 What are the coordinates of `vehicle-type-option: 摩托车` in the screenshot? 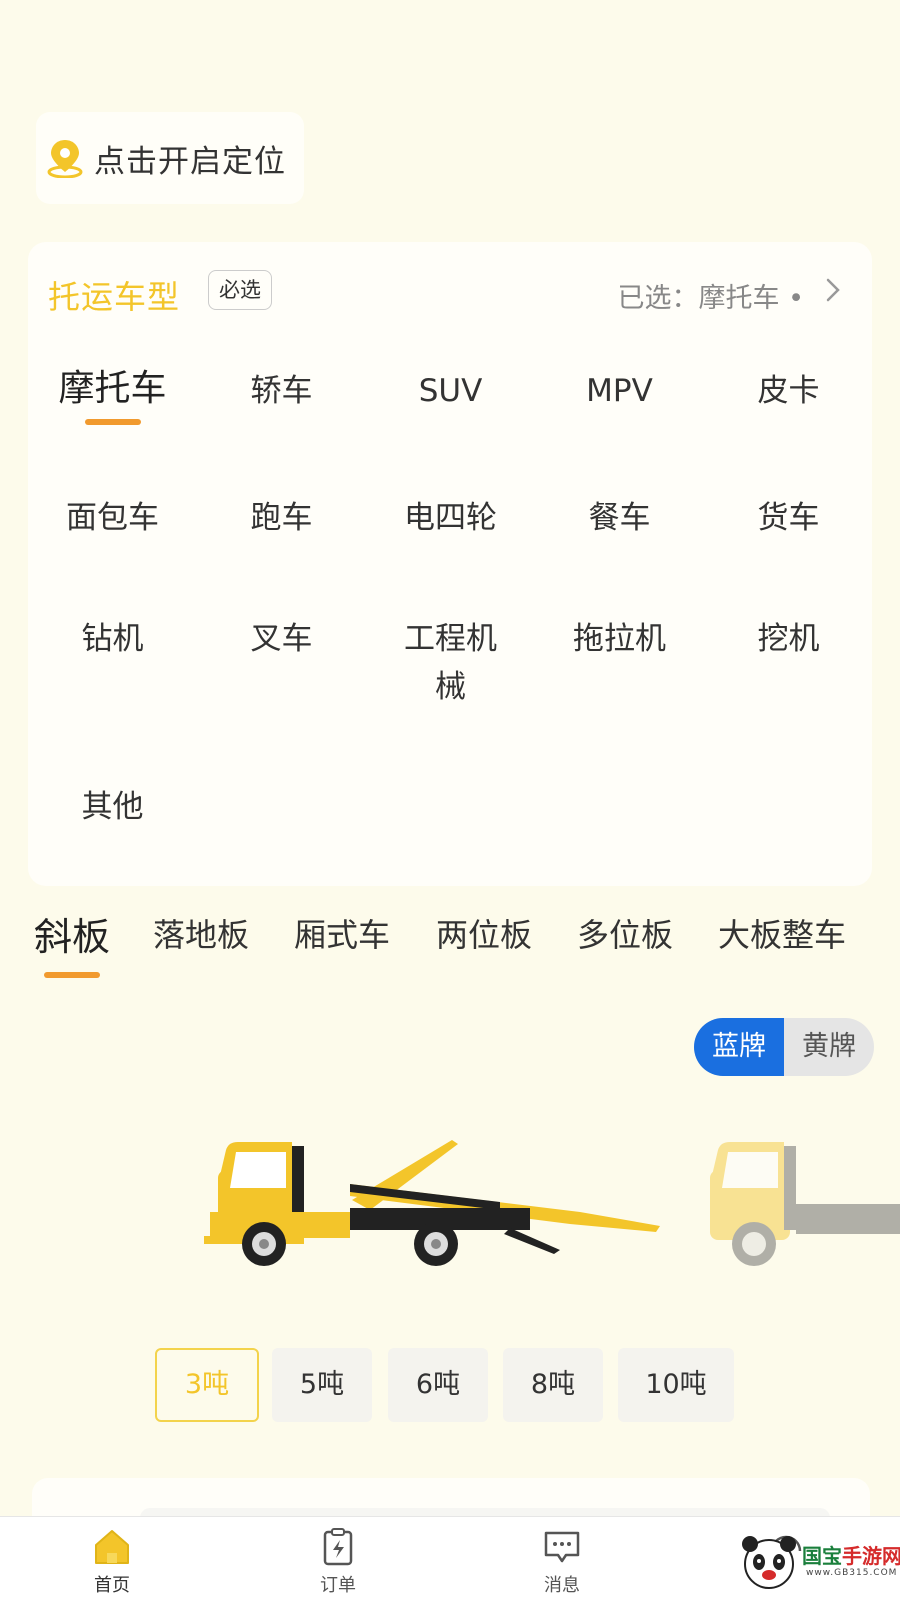 It's located at (112, 395).